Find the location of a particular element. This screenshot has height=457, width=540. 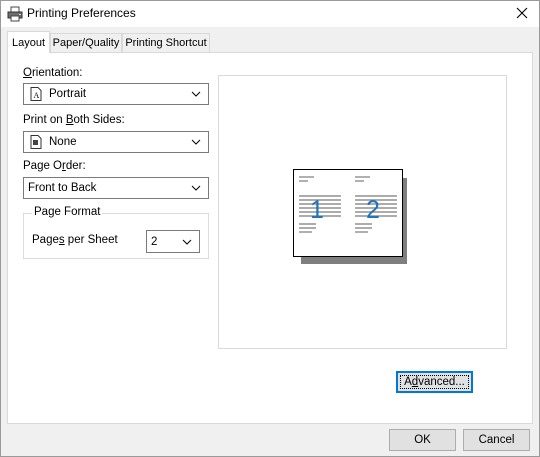

tab-paper-quality: Paper/Quality is located at coordinates (86, 42).